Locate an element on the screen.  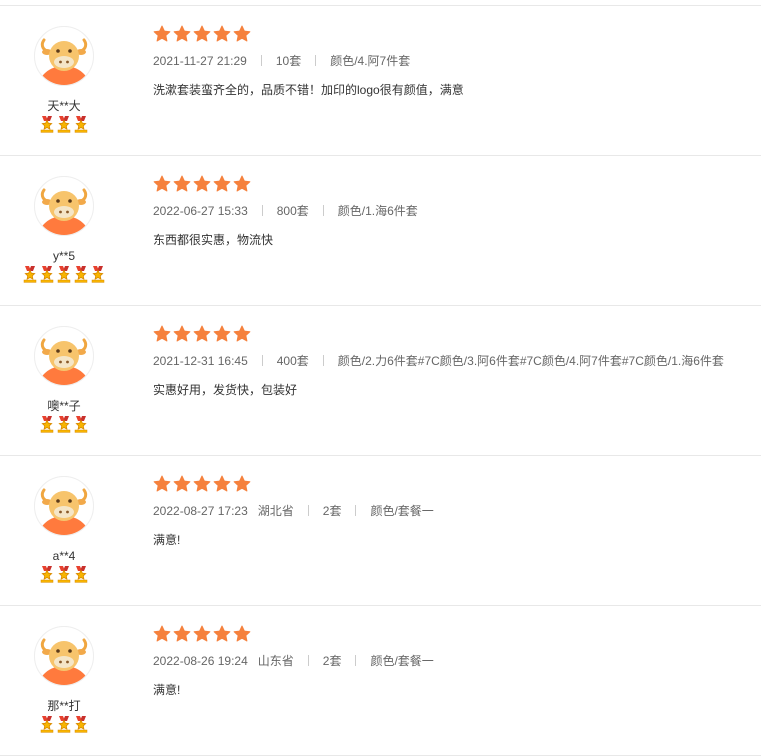
order-quantity: 10套 is located at coordinates (288, 61).